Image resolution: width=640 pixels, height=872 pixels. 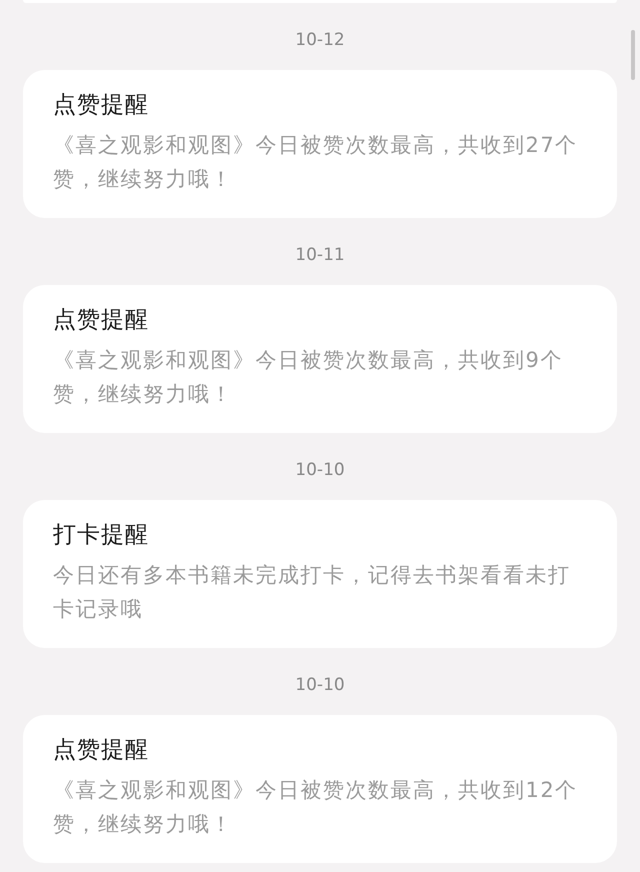 What do you see at coordinates (633, 55) in the screenshot?
I see `scrollbar` at bounding box center [633, 55].